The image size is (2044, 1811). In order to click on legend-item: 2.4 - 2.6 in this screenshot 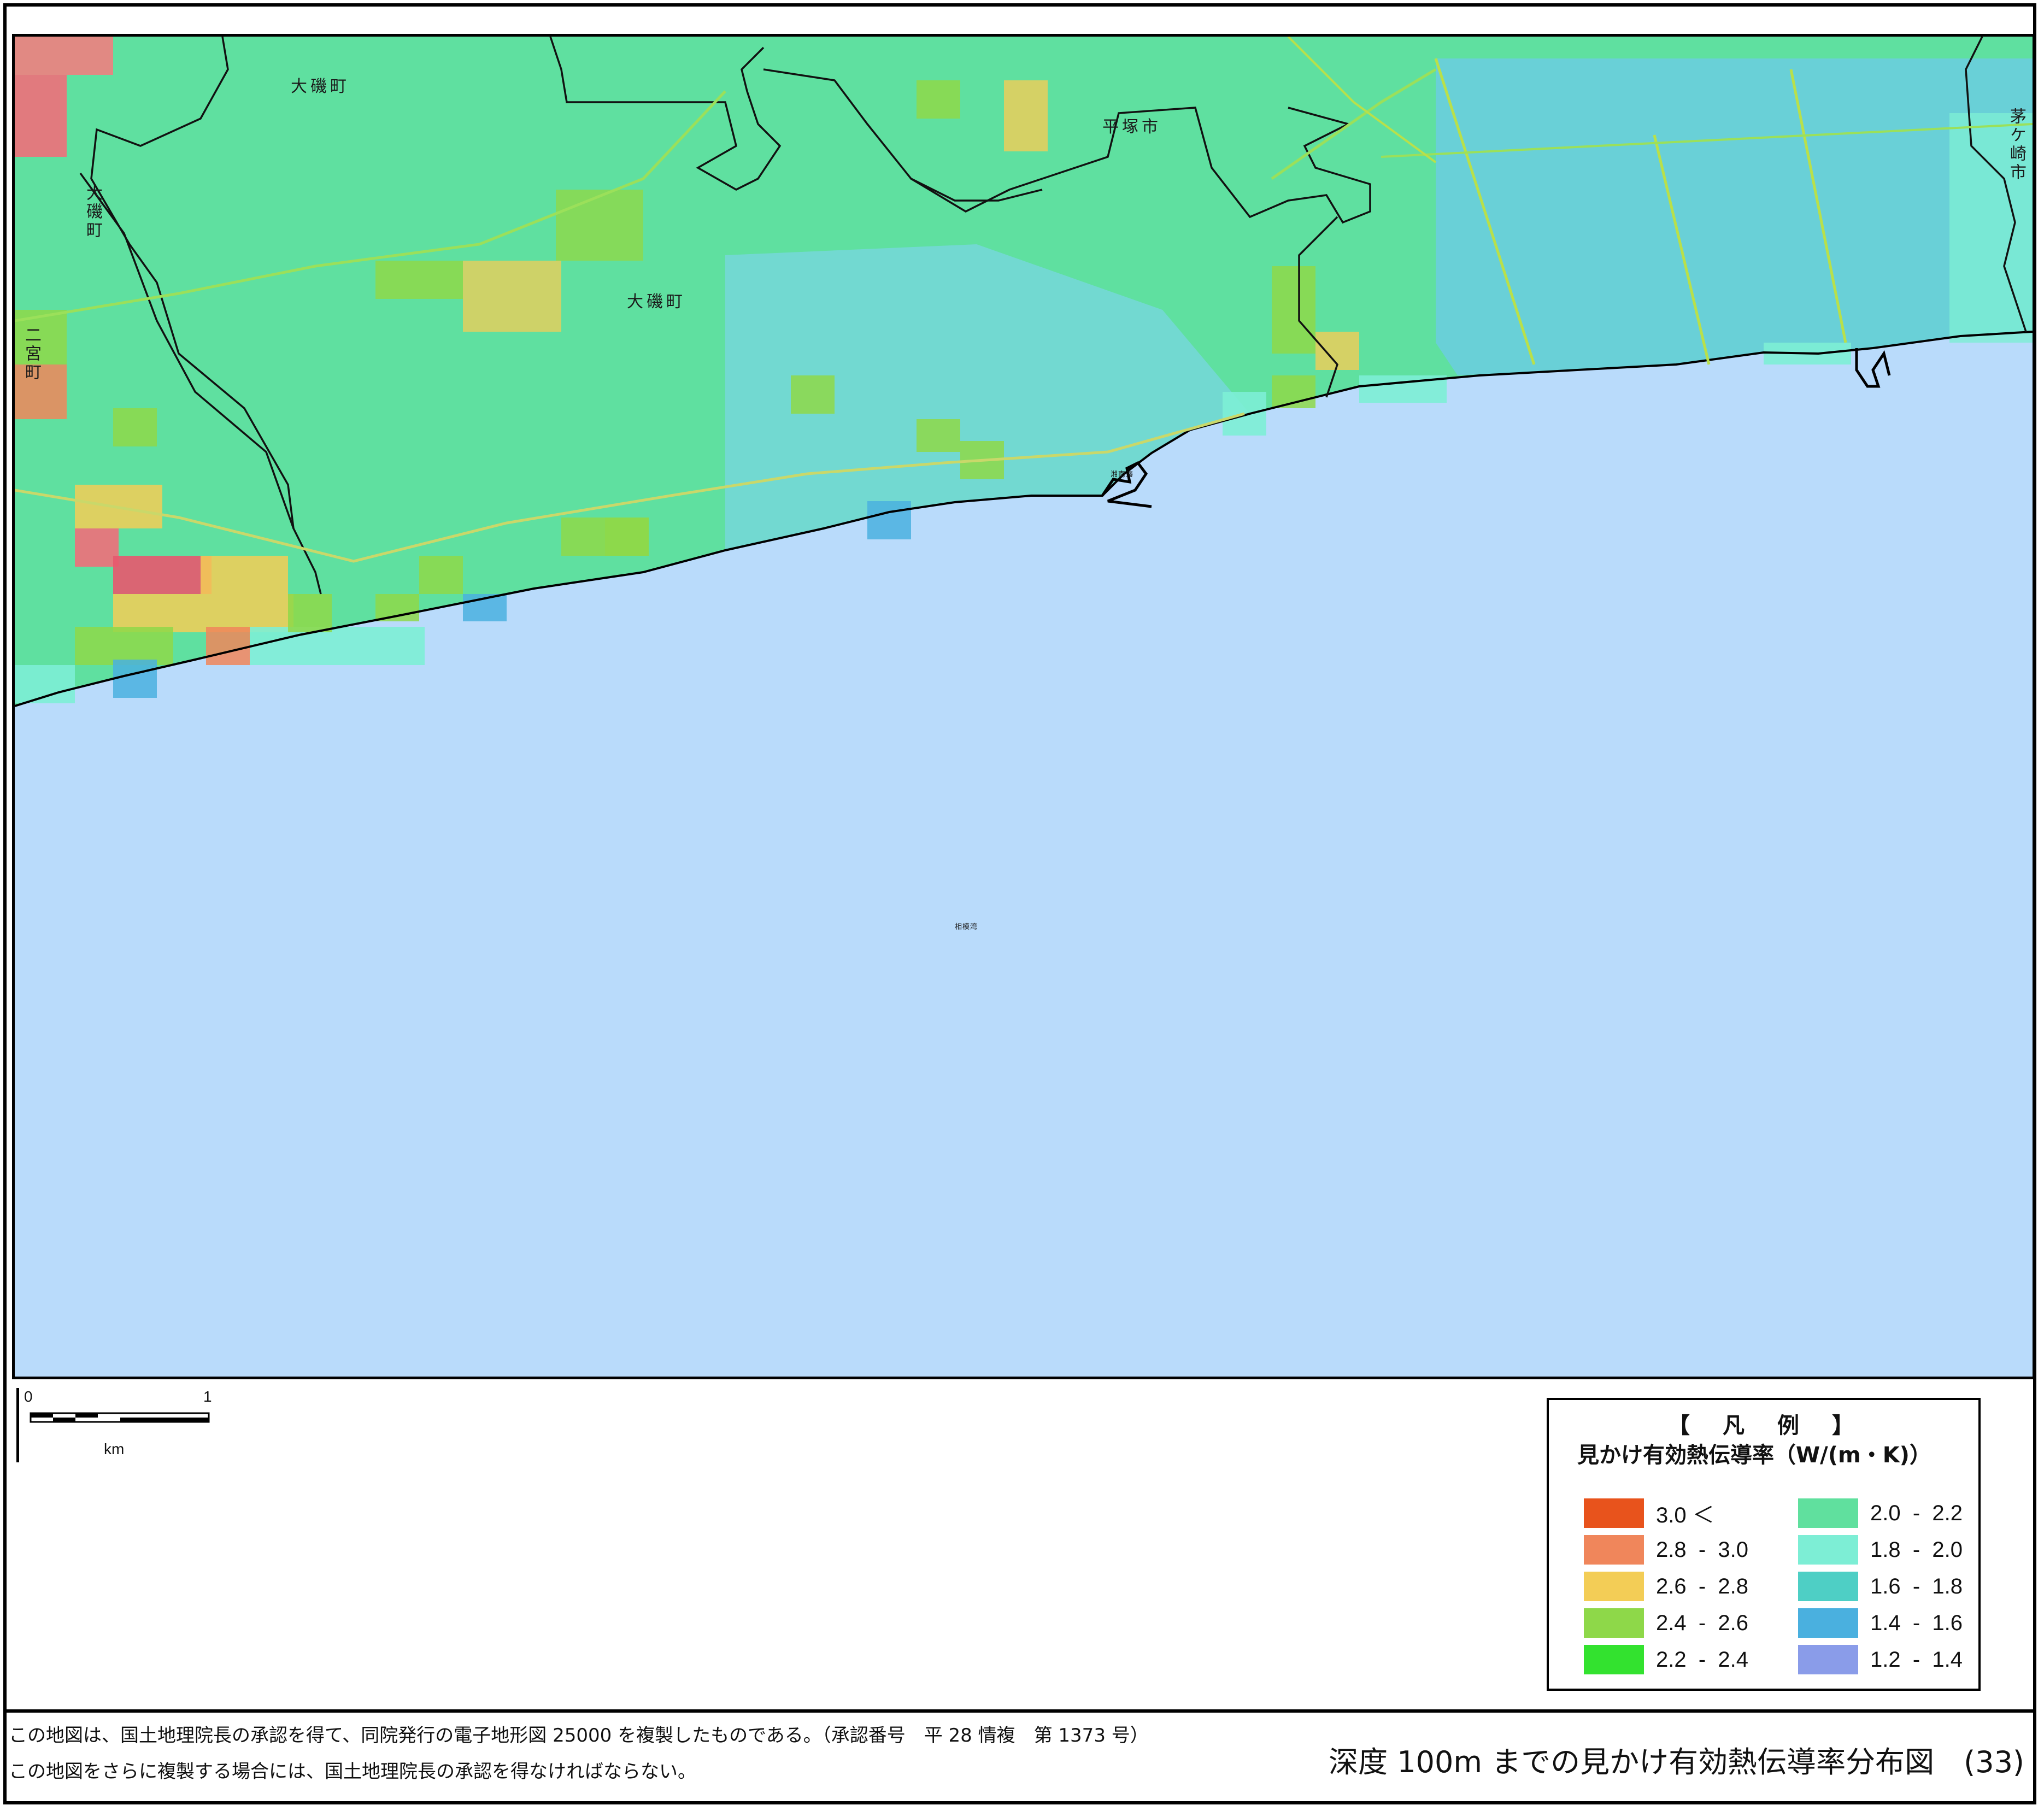, I will do `click(1666, 1623)`.